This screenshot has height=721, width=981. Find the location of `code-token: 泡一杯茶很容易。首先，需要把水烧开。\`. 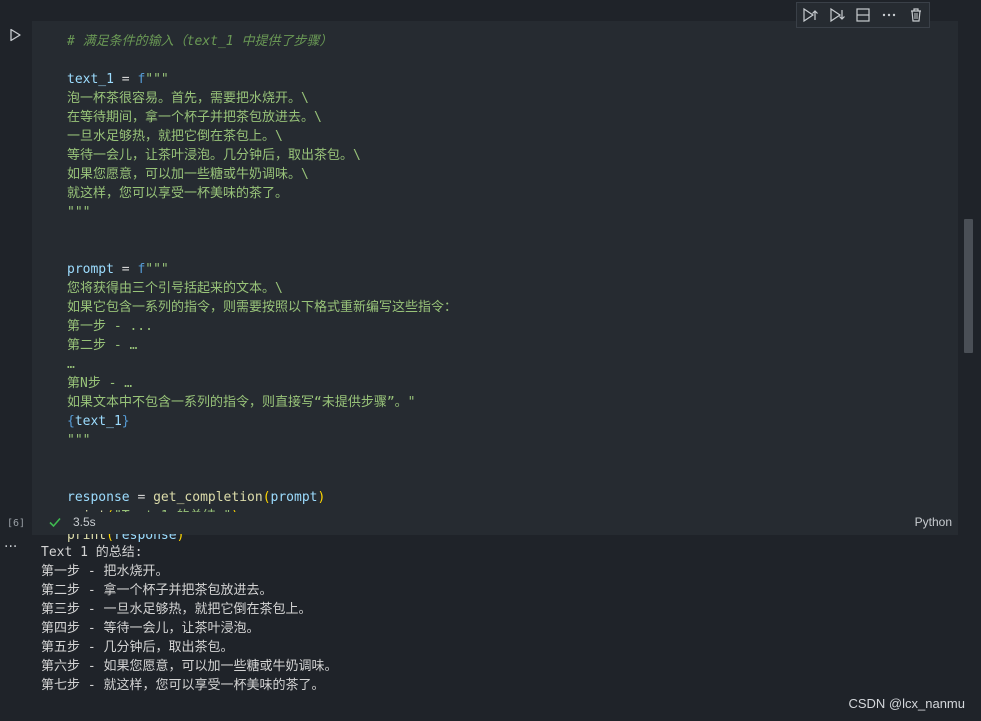

code-token: 泡一杯茶很容易。首先，需要把水烧开。\ is located at coordinates (188, 98).